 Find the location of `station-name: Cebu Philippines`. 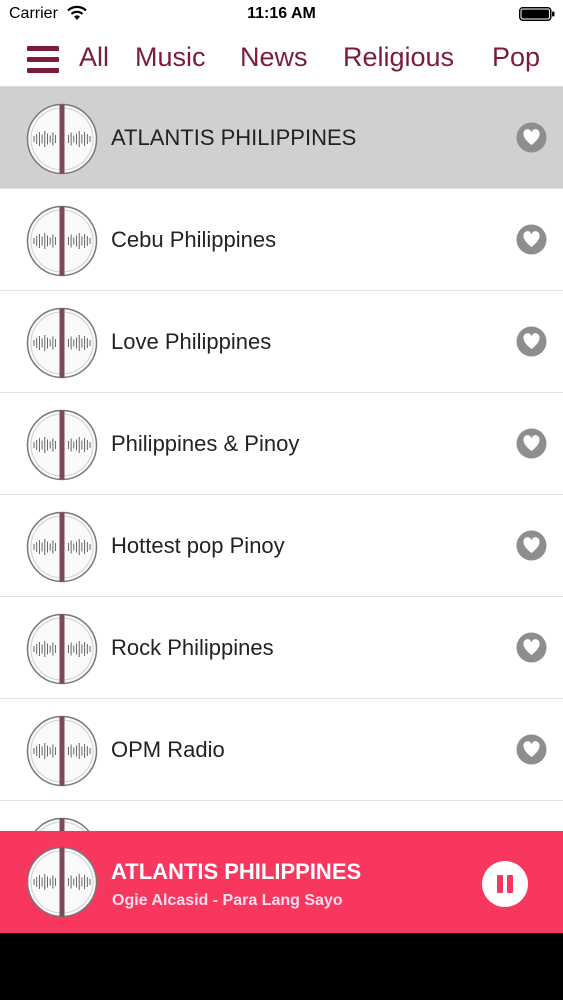

station-name: Cebu Philippines is located at coordinates (194, 239).